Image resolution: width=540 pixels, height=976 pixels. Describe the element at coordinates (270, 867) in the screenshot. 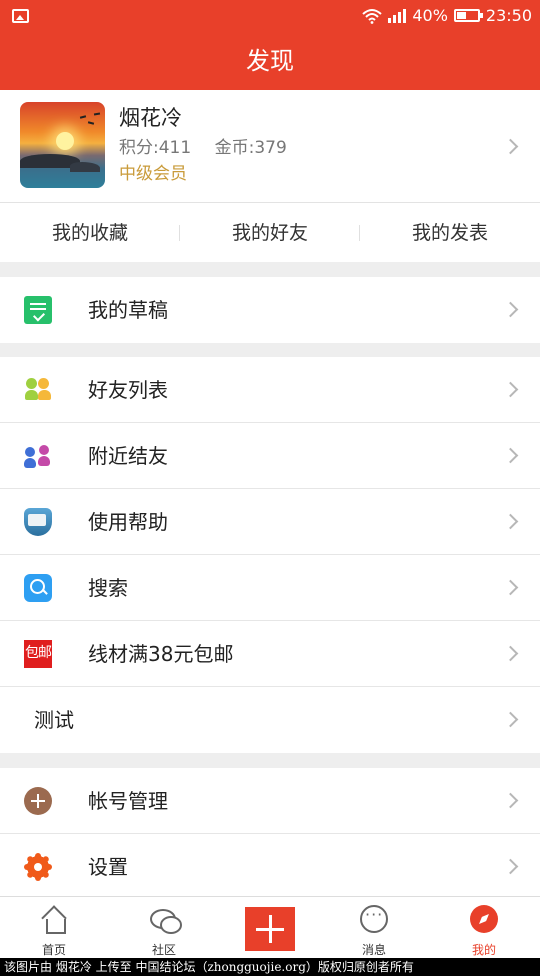

I see `menu-item-settings: 设置` at that location.